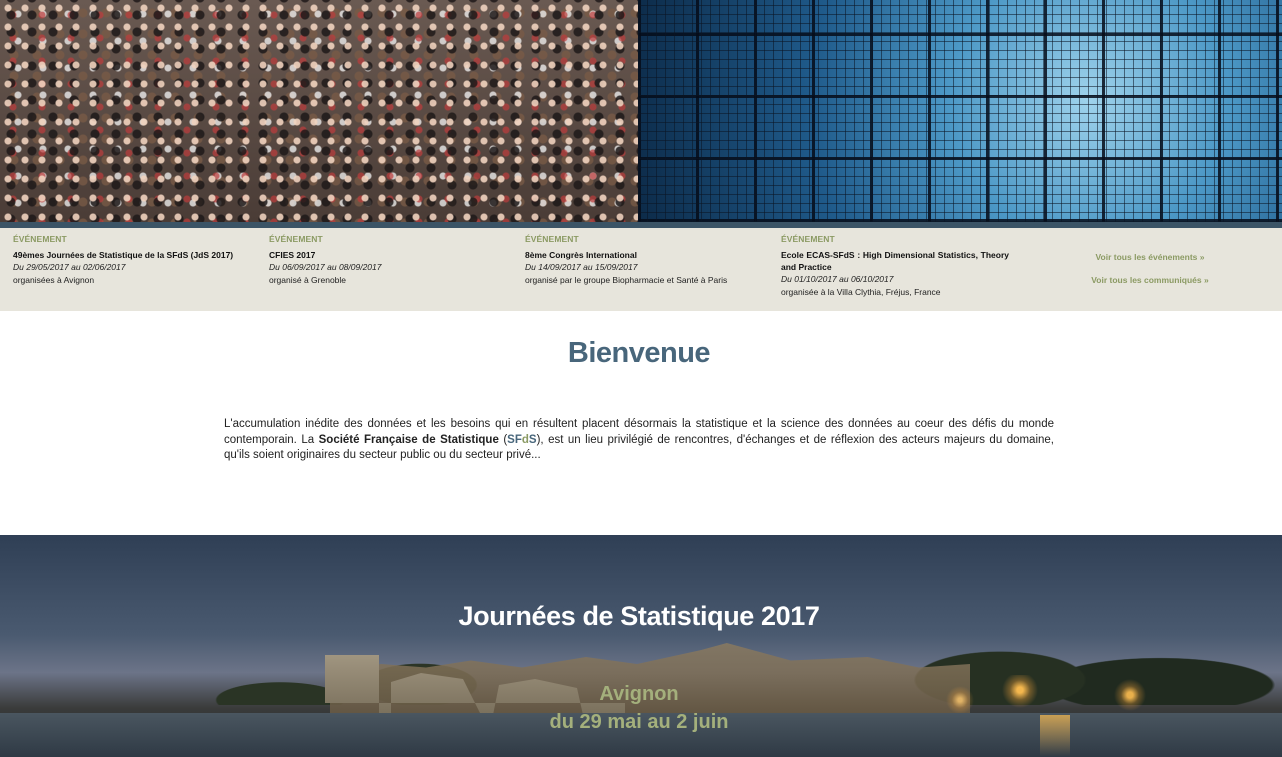  What do you see at coordinates (319, 111) in the screenshot?
I see `crowd-image` at bounding box center [319, 111].